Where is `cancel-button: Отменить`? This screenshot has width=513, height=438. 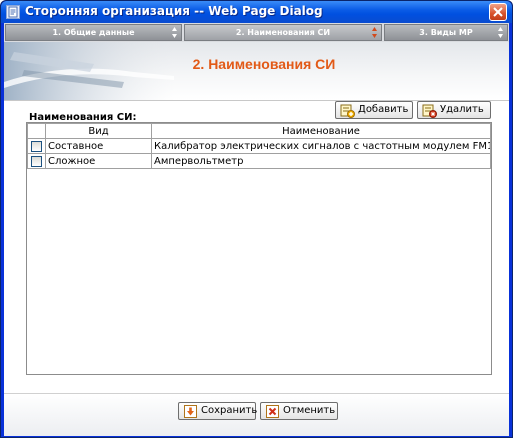
cancel-button: Отменить is located at coordinates (299, 411).